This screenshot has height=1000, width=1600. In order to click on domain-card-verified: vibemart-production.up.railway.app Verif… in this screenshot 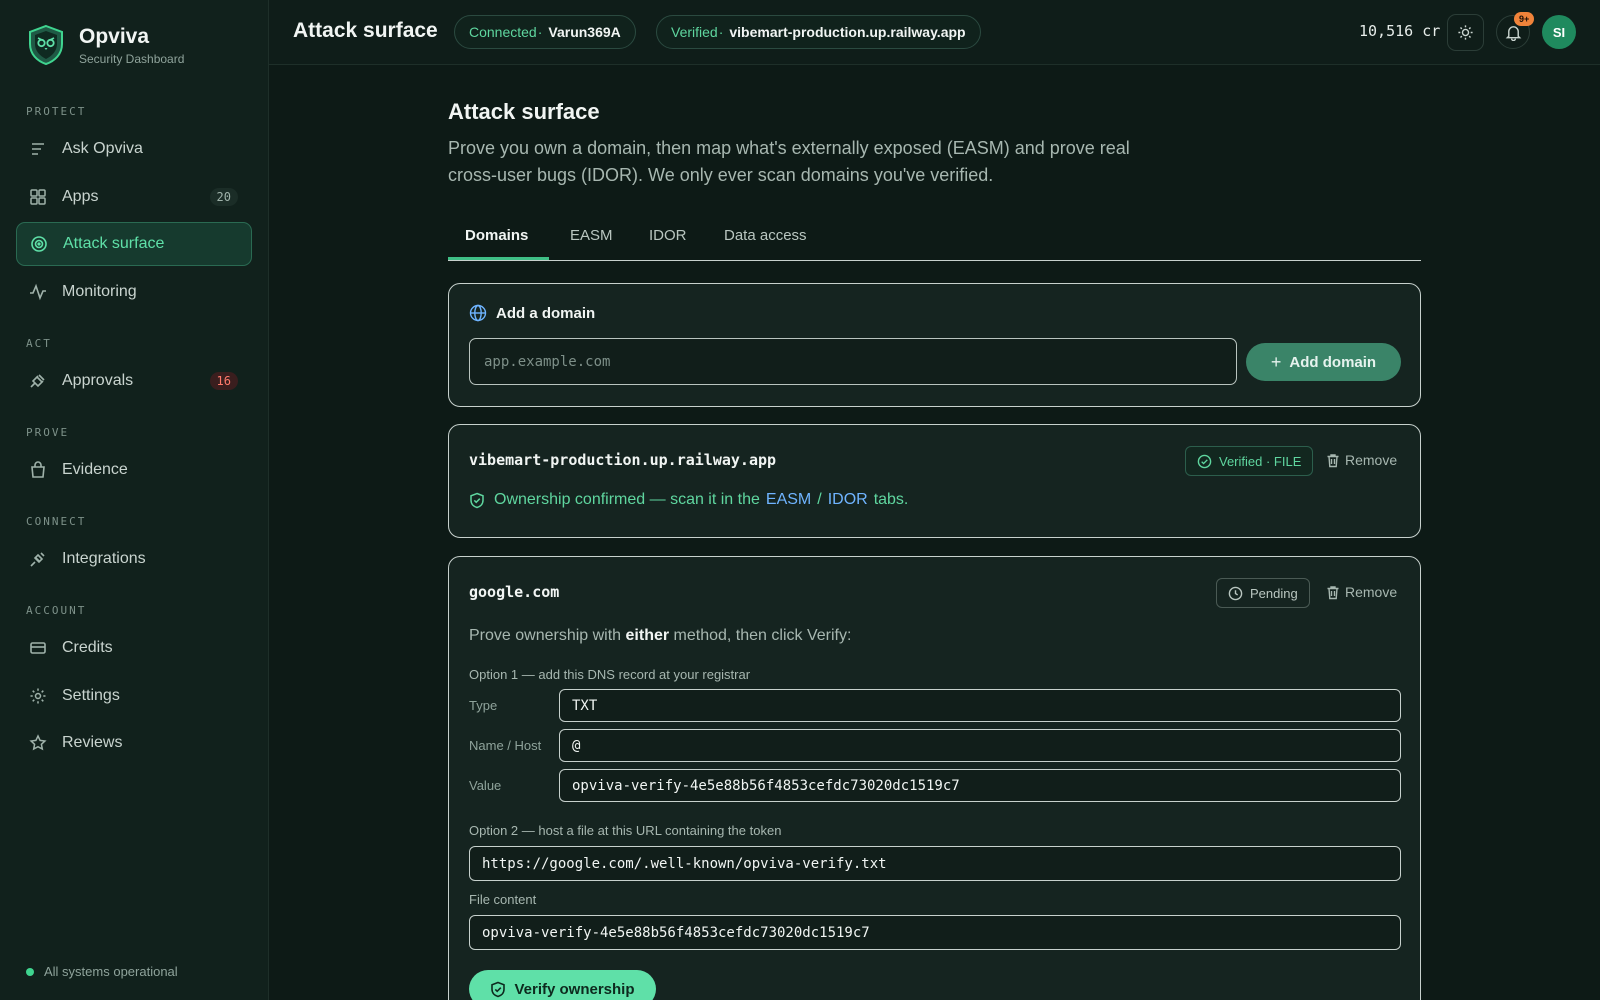, I will do `click(934, 481)`.